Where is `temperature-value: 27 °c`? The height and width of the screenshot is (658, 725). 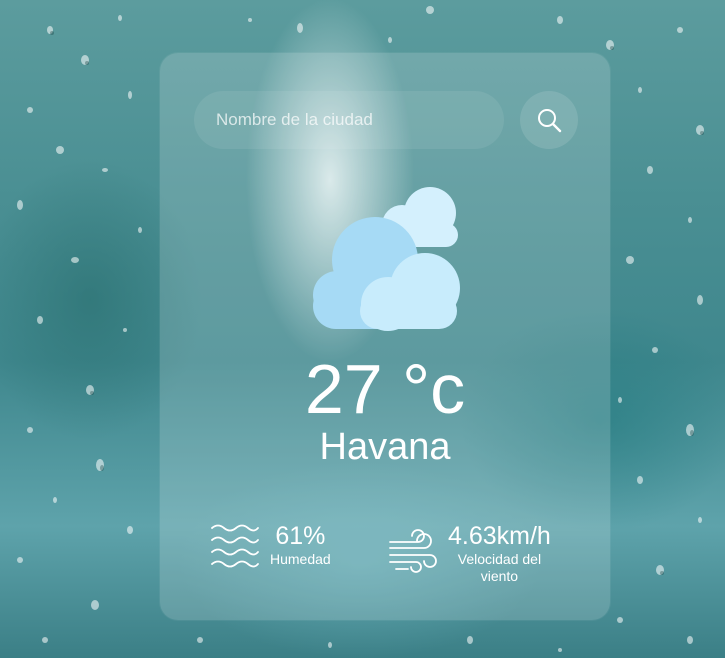 temperature-value: 27 °c is located at coordinates (385, 389).